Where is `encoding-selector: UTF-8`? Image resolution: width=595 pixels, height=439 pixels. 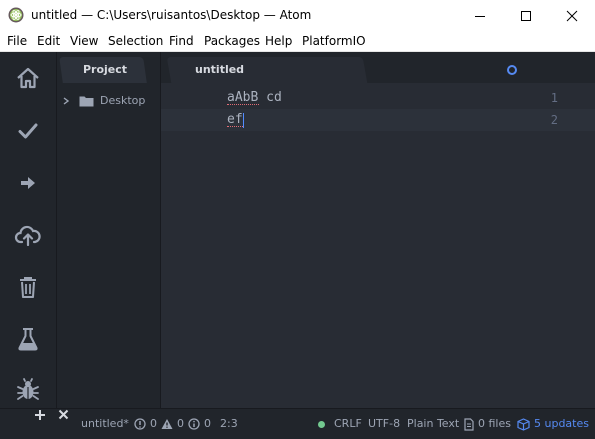 encoding-selector: UTF-8 is located at coordinates (384, 424).